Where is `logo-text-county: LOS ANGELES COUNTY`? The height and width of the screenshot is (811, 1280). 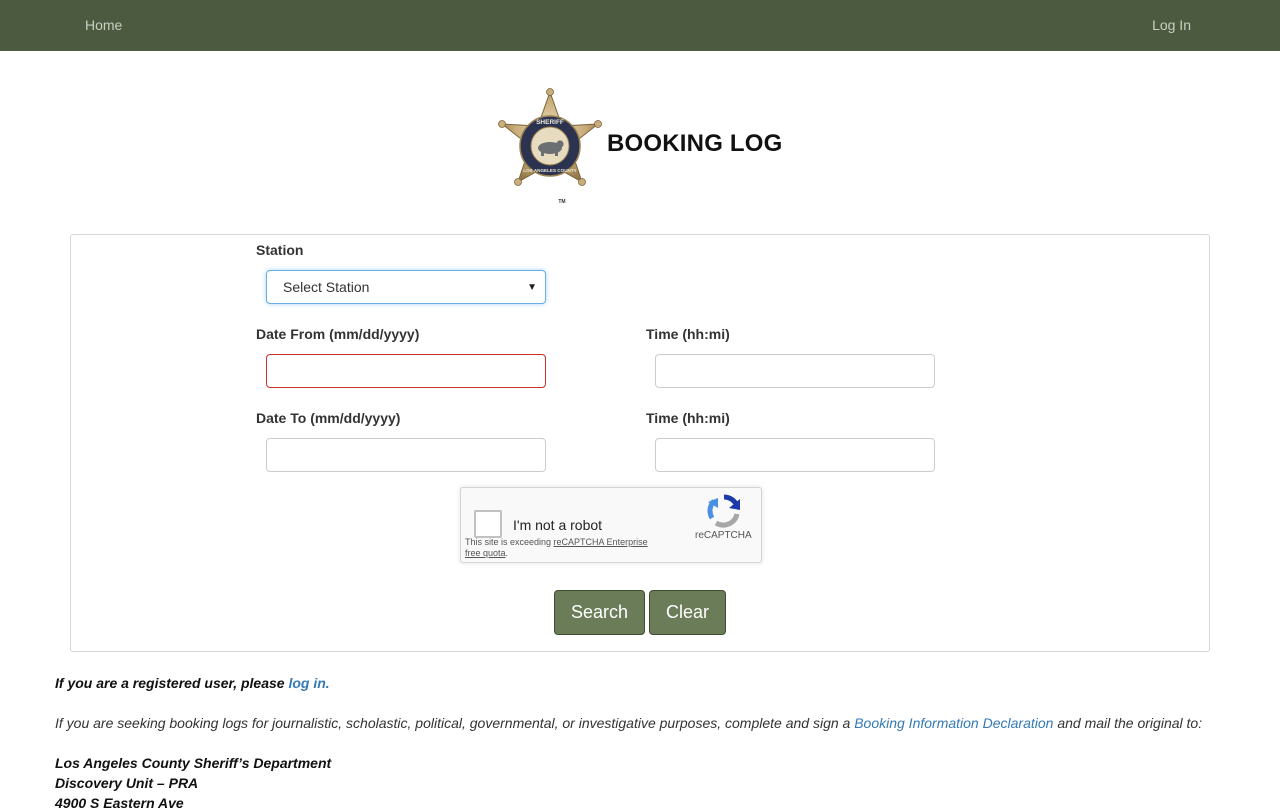 logo-text-county: LOS ANGELES COUNTY is located at coordinates (549, 170).